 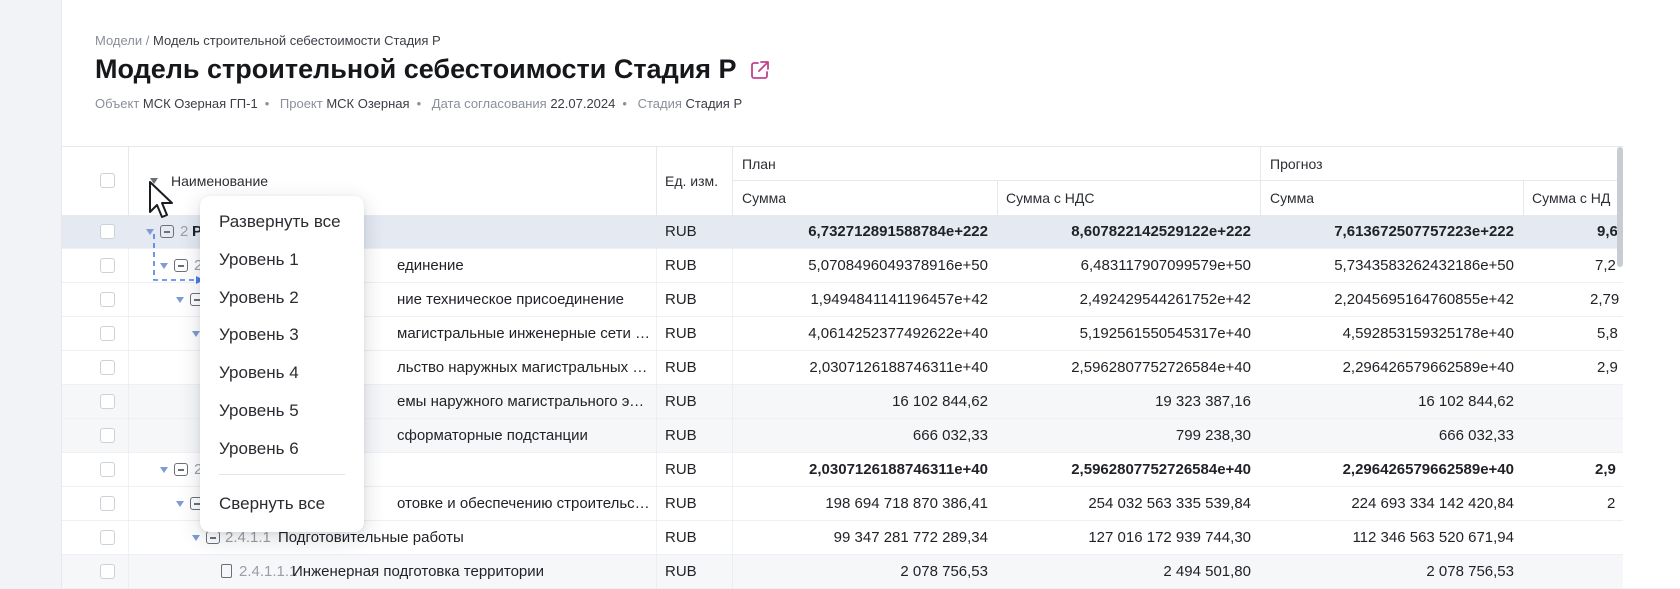 I want to click on row-plan-vat: 799 238,30, so click(x=1213, y=435).